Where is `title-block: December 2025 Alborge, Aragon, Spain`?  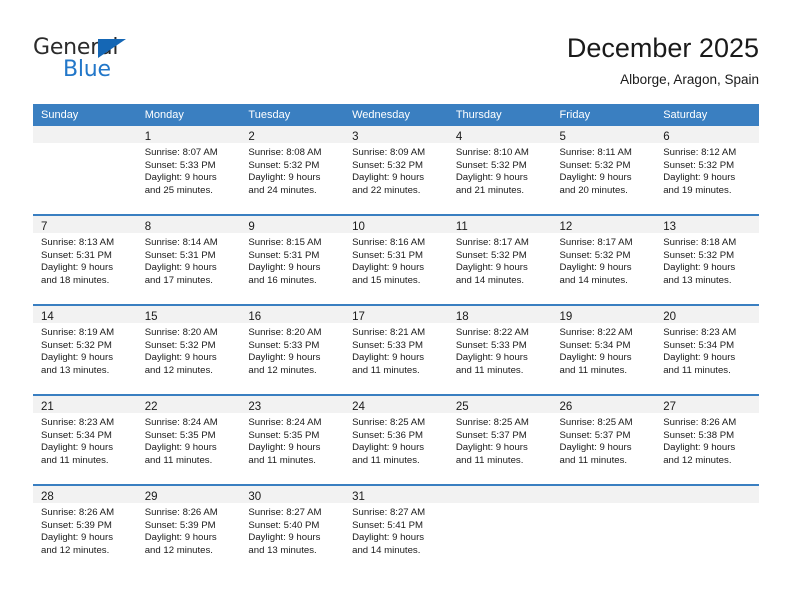
title-block: December 2025 Alborge, Aragon, Spain is located at coordinates (663, 61).